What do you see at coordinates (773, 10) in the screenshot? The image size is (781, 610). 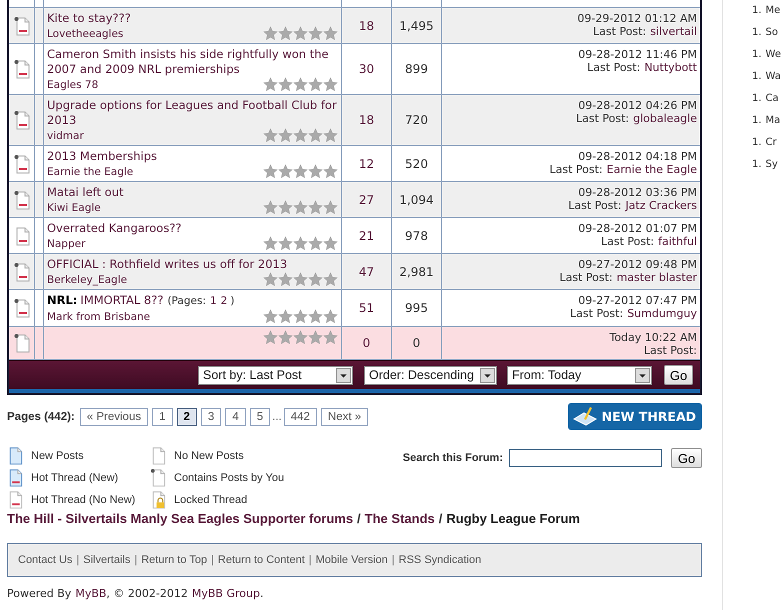 I see `sidebar-link: Me` at bounding box center [773, 10].